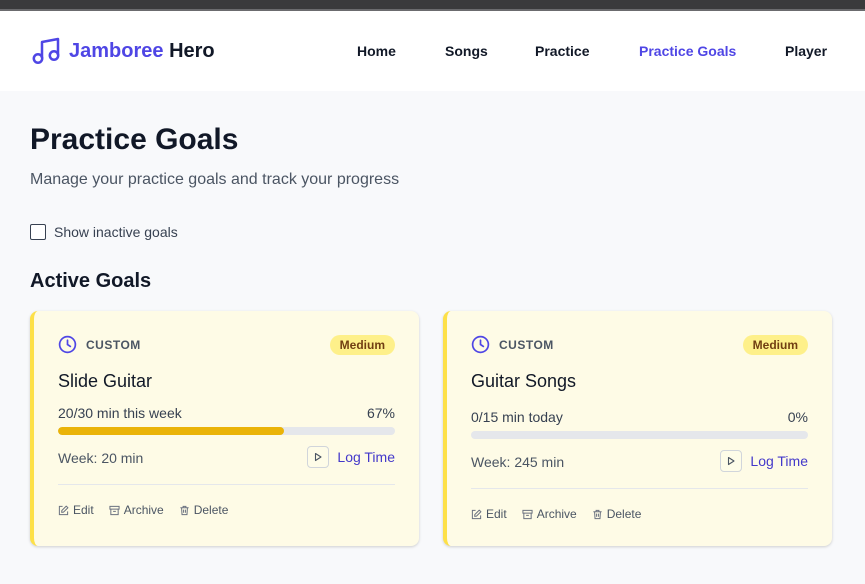 This screenshot has height=584, width=865. I want to click on nav-player: Player, so click(806, 51).